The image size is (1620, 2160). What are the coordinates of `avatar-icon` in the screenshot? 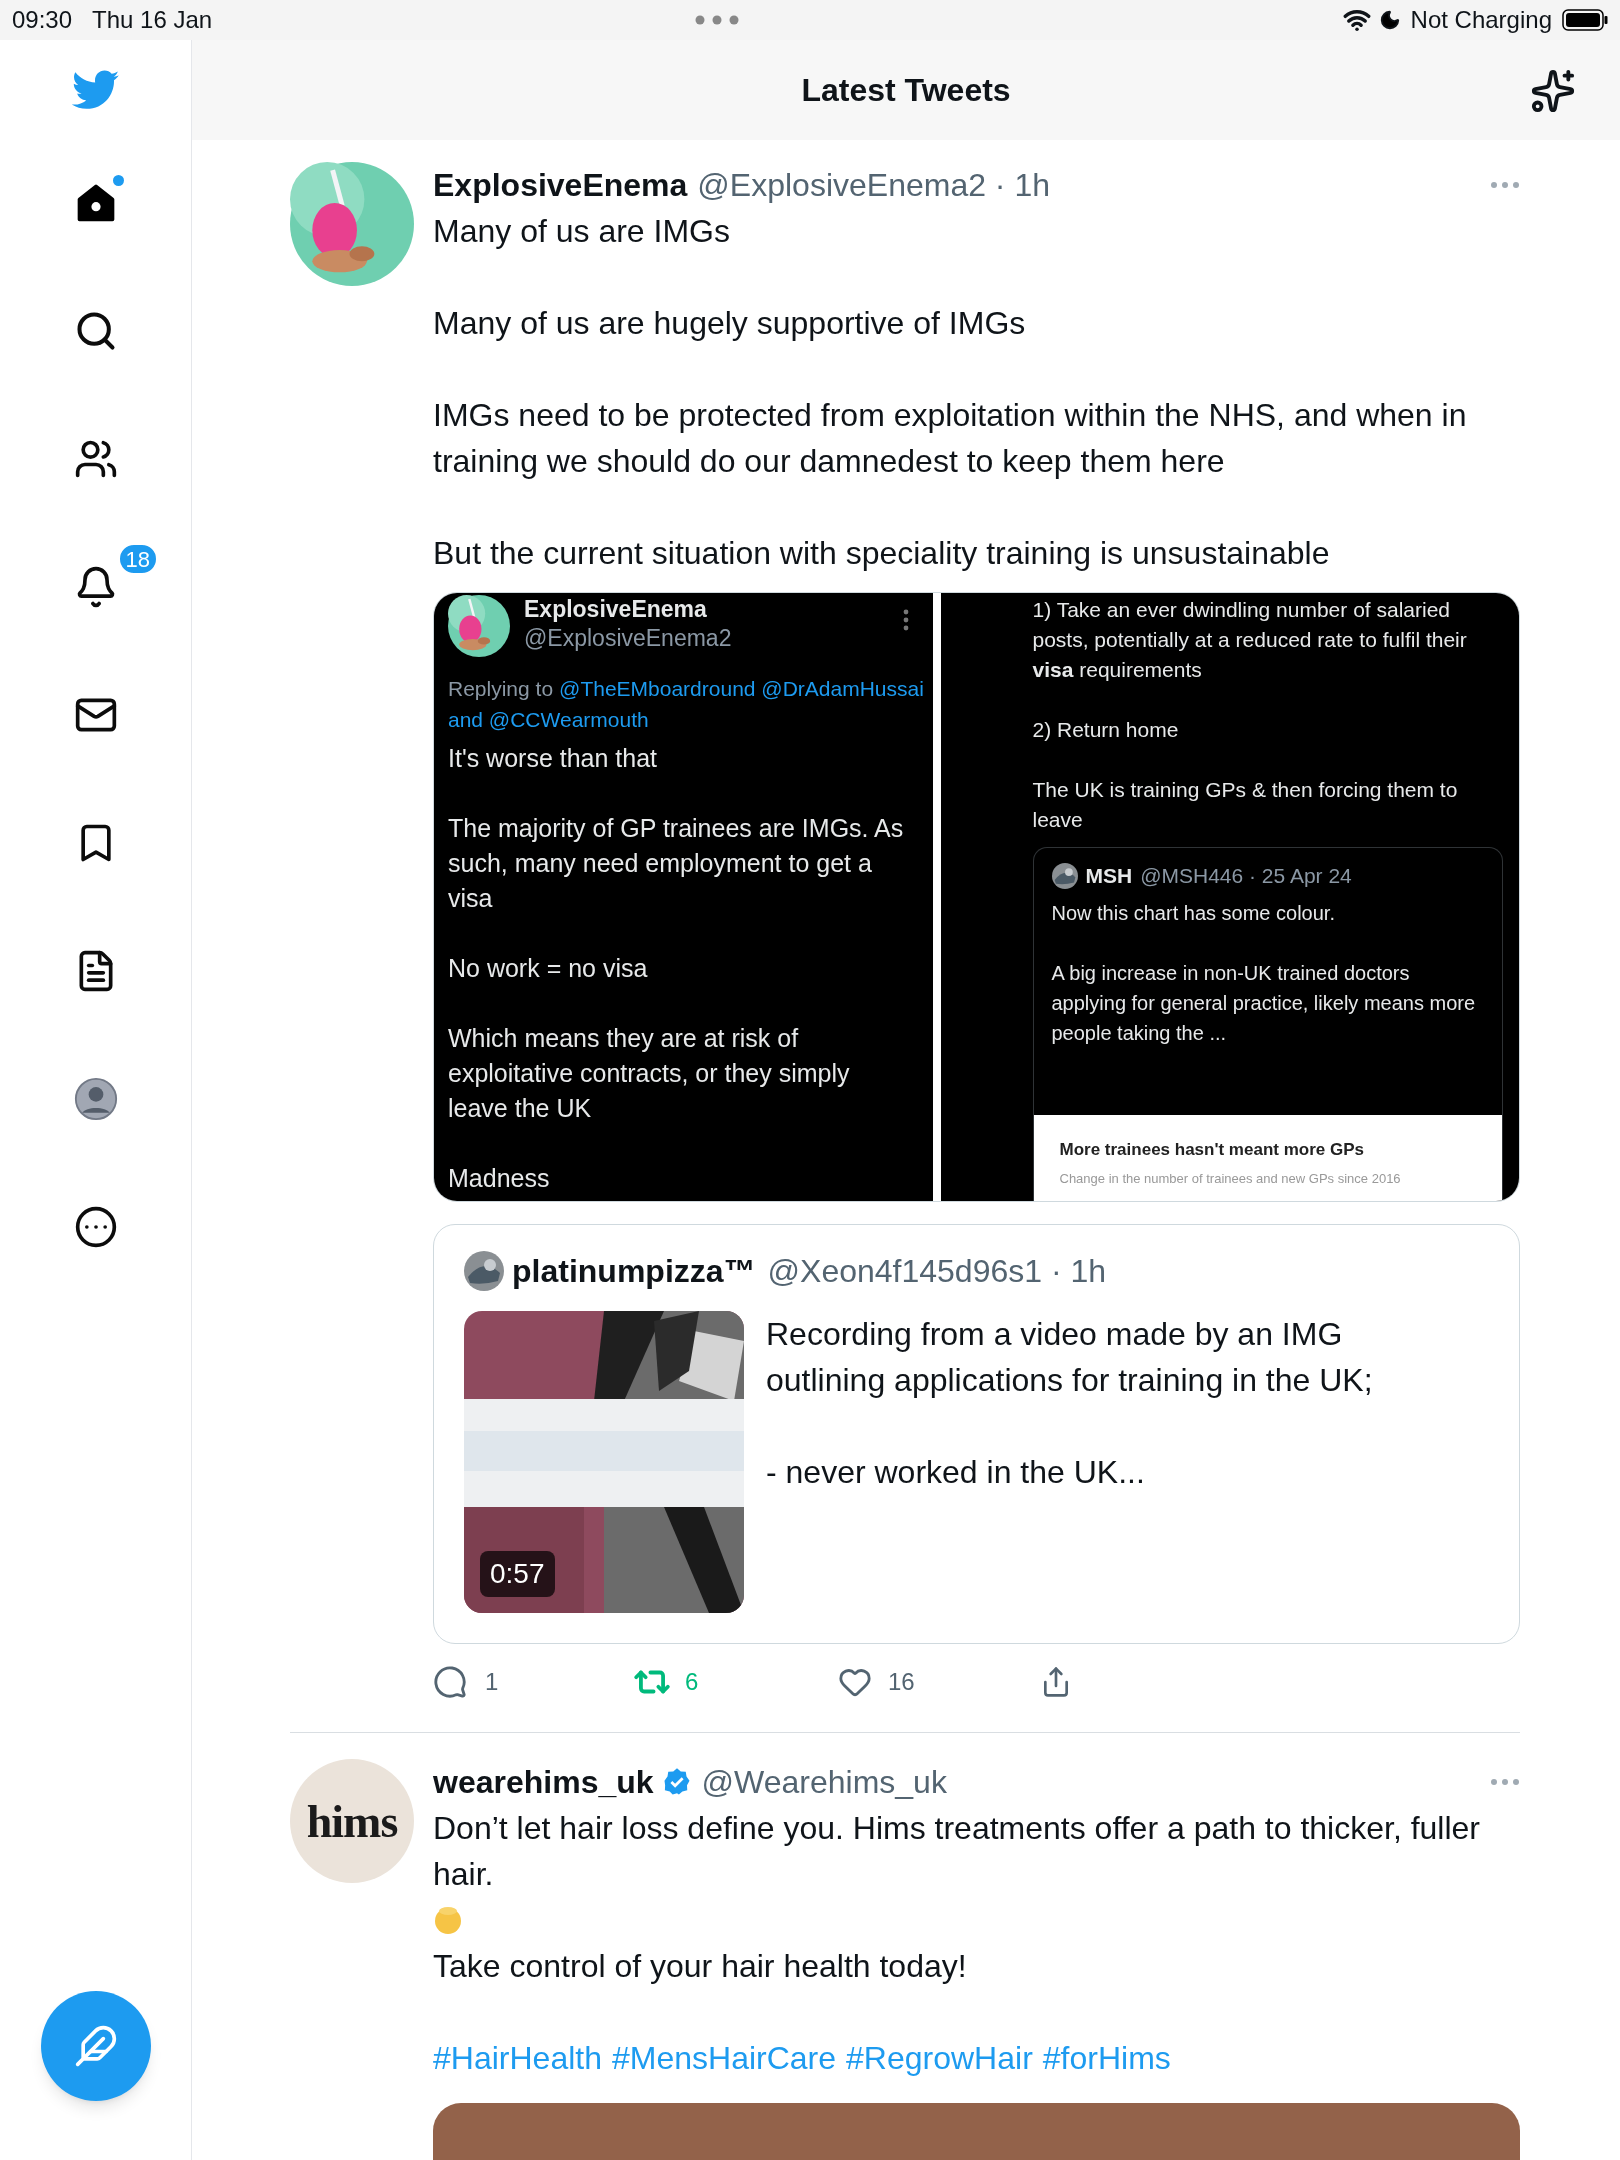 It's located at (95, 1099).